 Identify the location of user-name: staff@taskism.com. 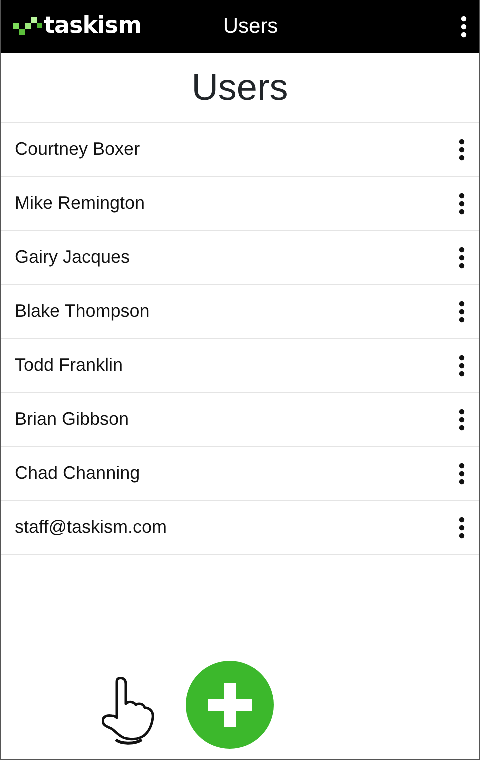
(91, 527).